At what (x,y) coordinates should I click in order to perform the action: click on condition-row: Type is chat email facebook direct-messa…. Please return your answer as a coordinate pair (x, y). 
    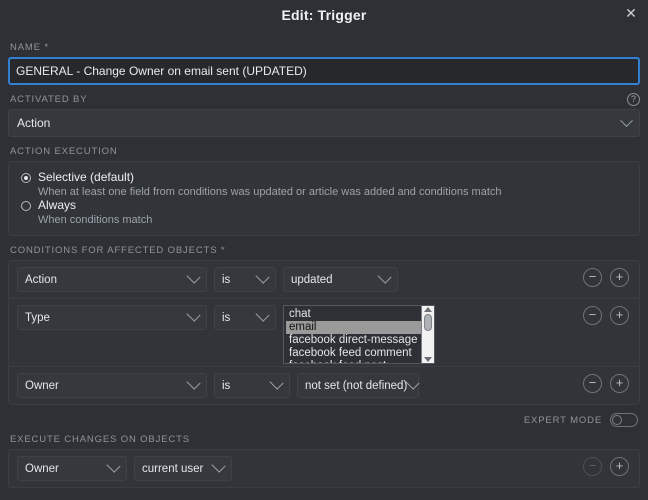
    Looking at the image, I should click on (324, 332).